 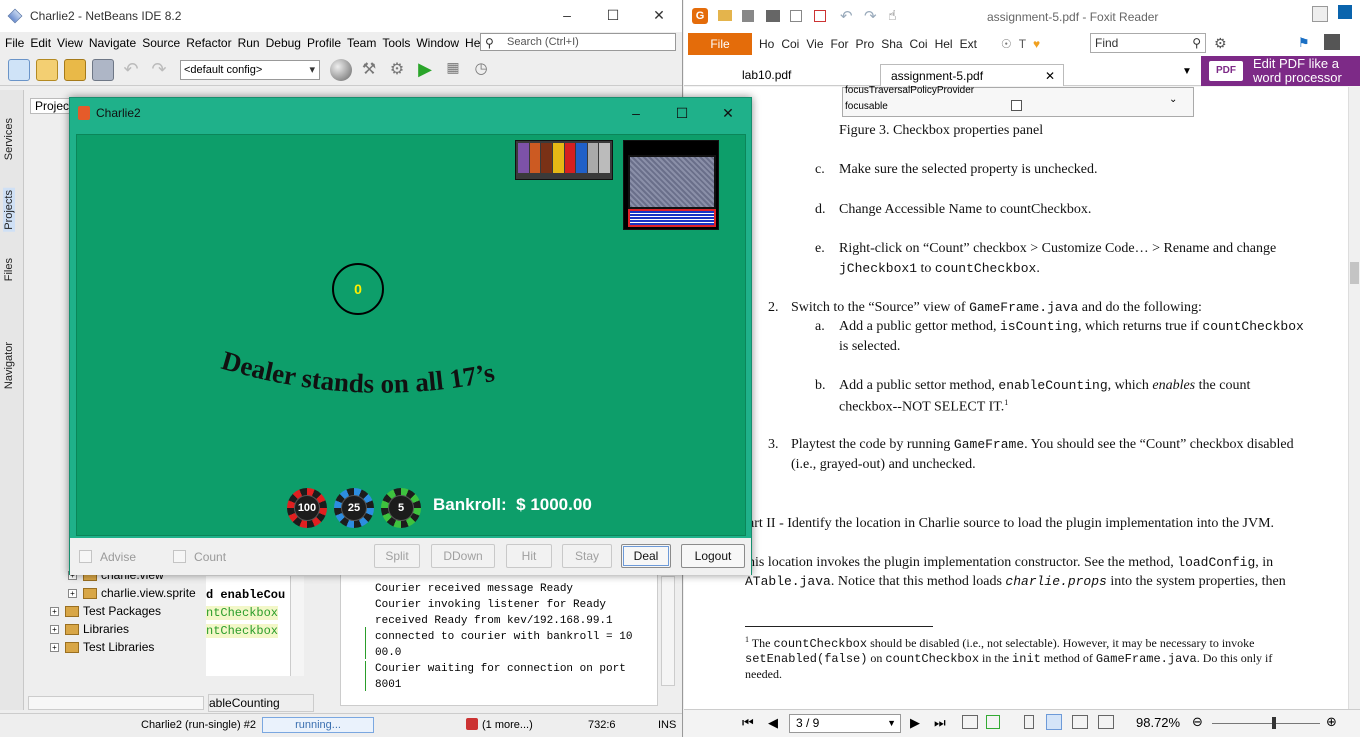 I want to click on lightbulb-icon: ☉, so click(x=1006, y=44).